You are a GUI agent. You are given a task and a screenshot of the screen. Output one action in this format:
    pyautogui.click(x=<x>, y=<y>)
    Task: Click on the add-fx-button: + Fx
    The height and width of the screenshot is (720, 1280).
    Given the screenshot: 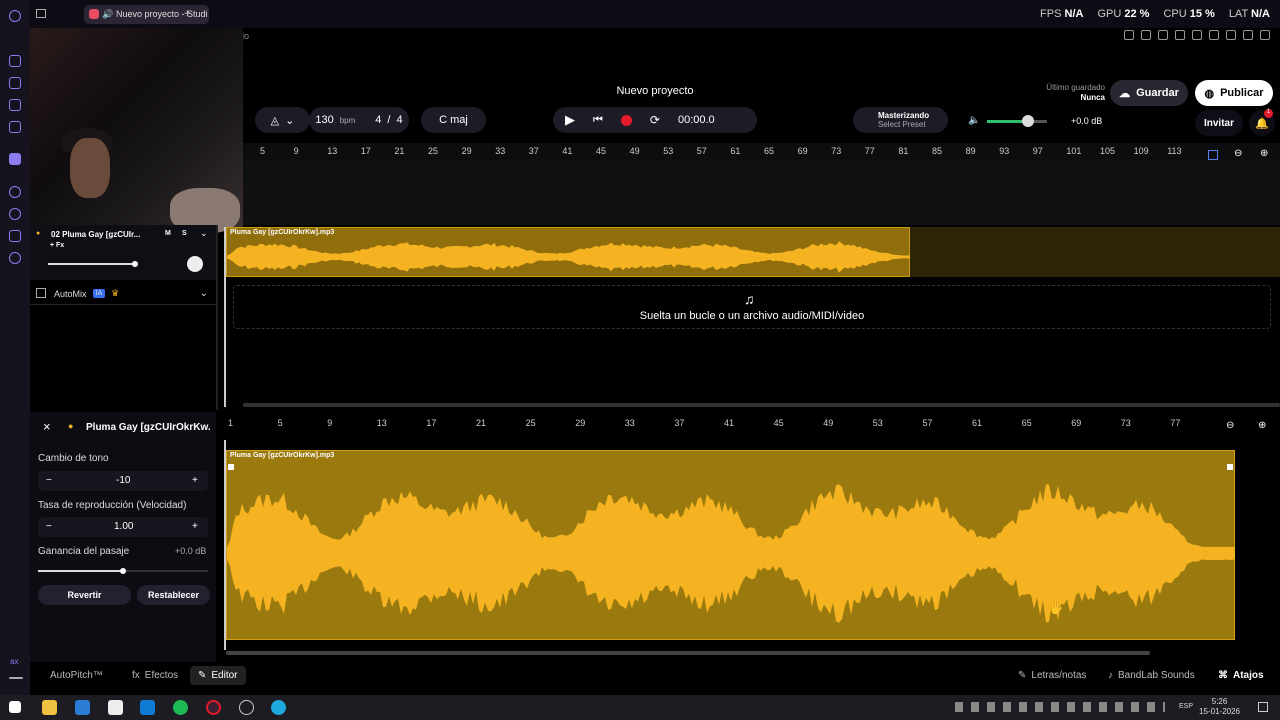 What is the action you would take?
    pyautogui.click(x=57, y=245)
    